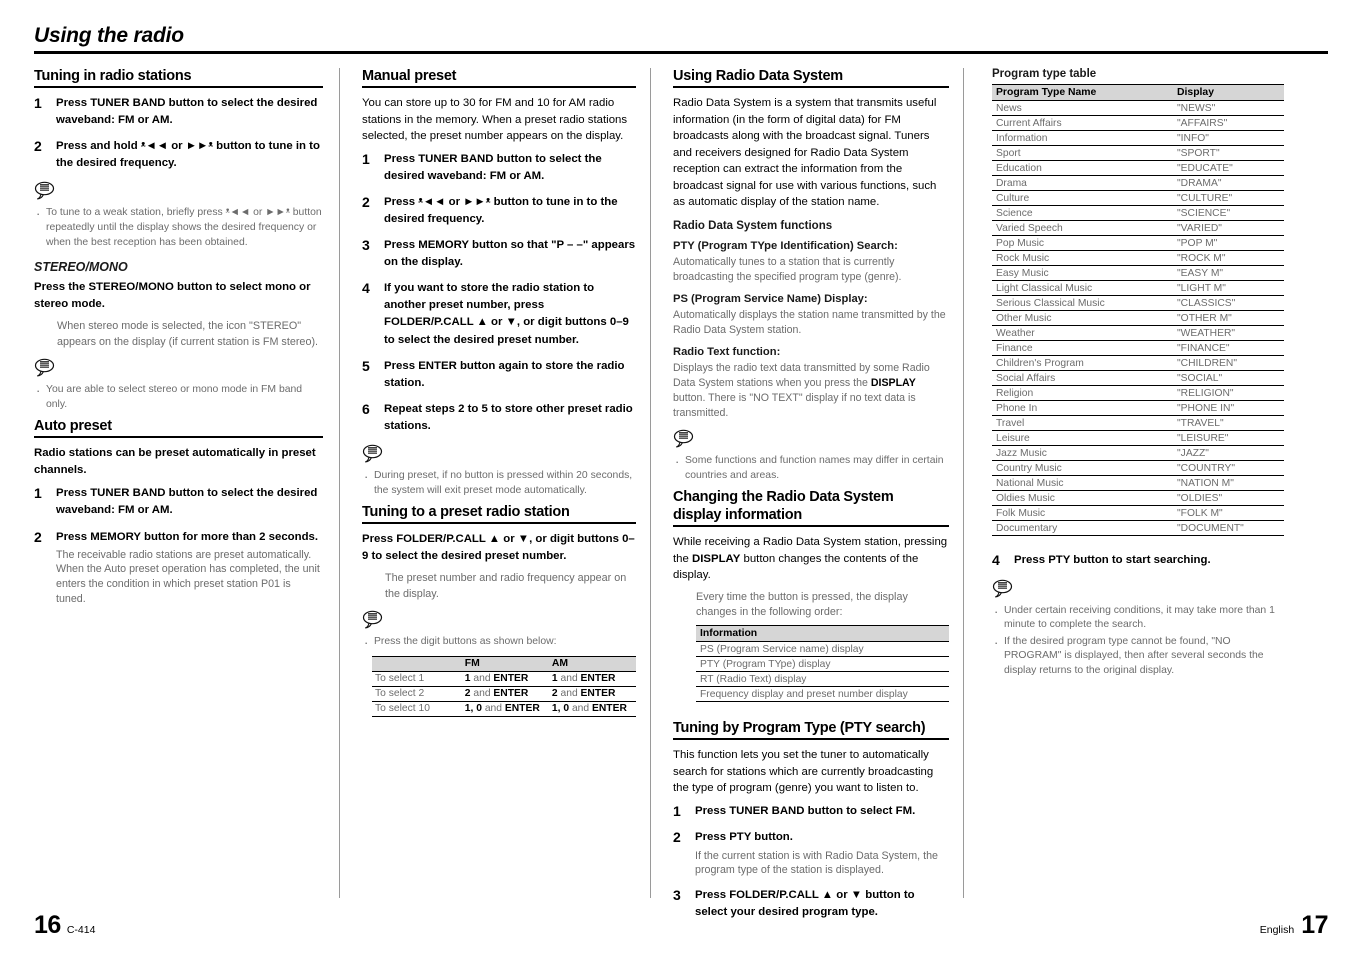 This screenshot has width=1350, height=954. Describe the element at coordinates (1083, 138) in the screenshot. I see `program-type-name: Information` at that location.